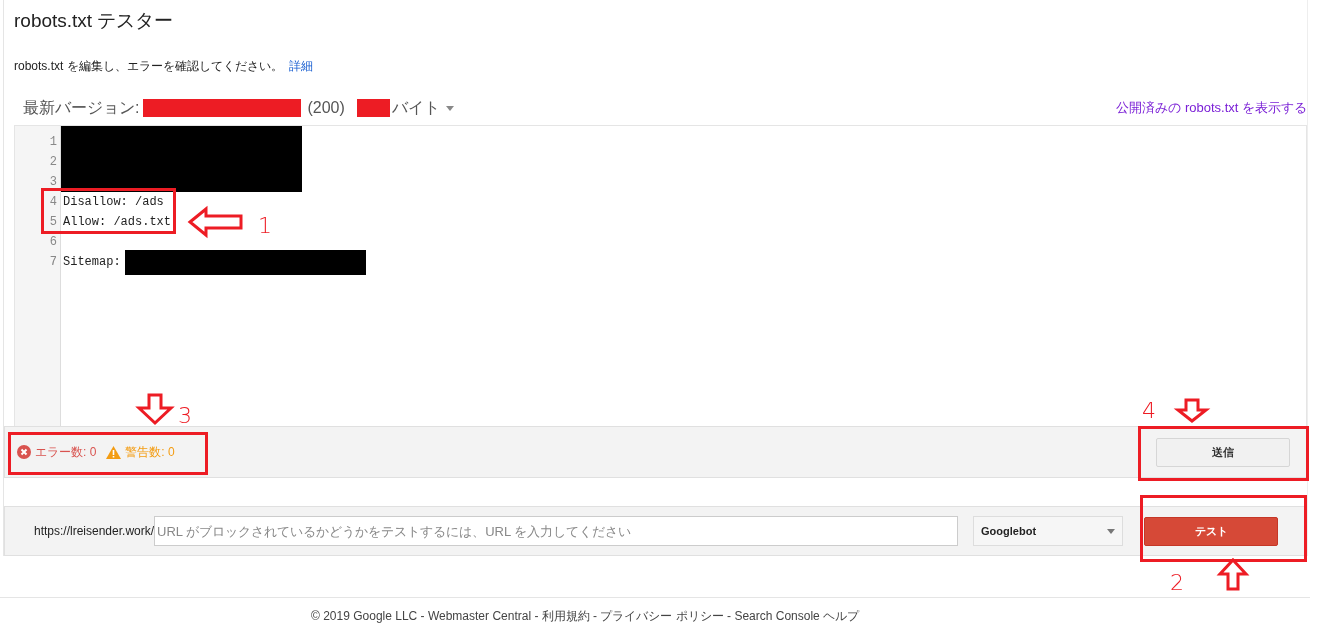 The width and height of the screenshot is (1326, 626). I want to click on line-number: 4, so click(53, 202).